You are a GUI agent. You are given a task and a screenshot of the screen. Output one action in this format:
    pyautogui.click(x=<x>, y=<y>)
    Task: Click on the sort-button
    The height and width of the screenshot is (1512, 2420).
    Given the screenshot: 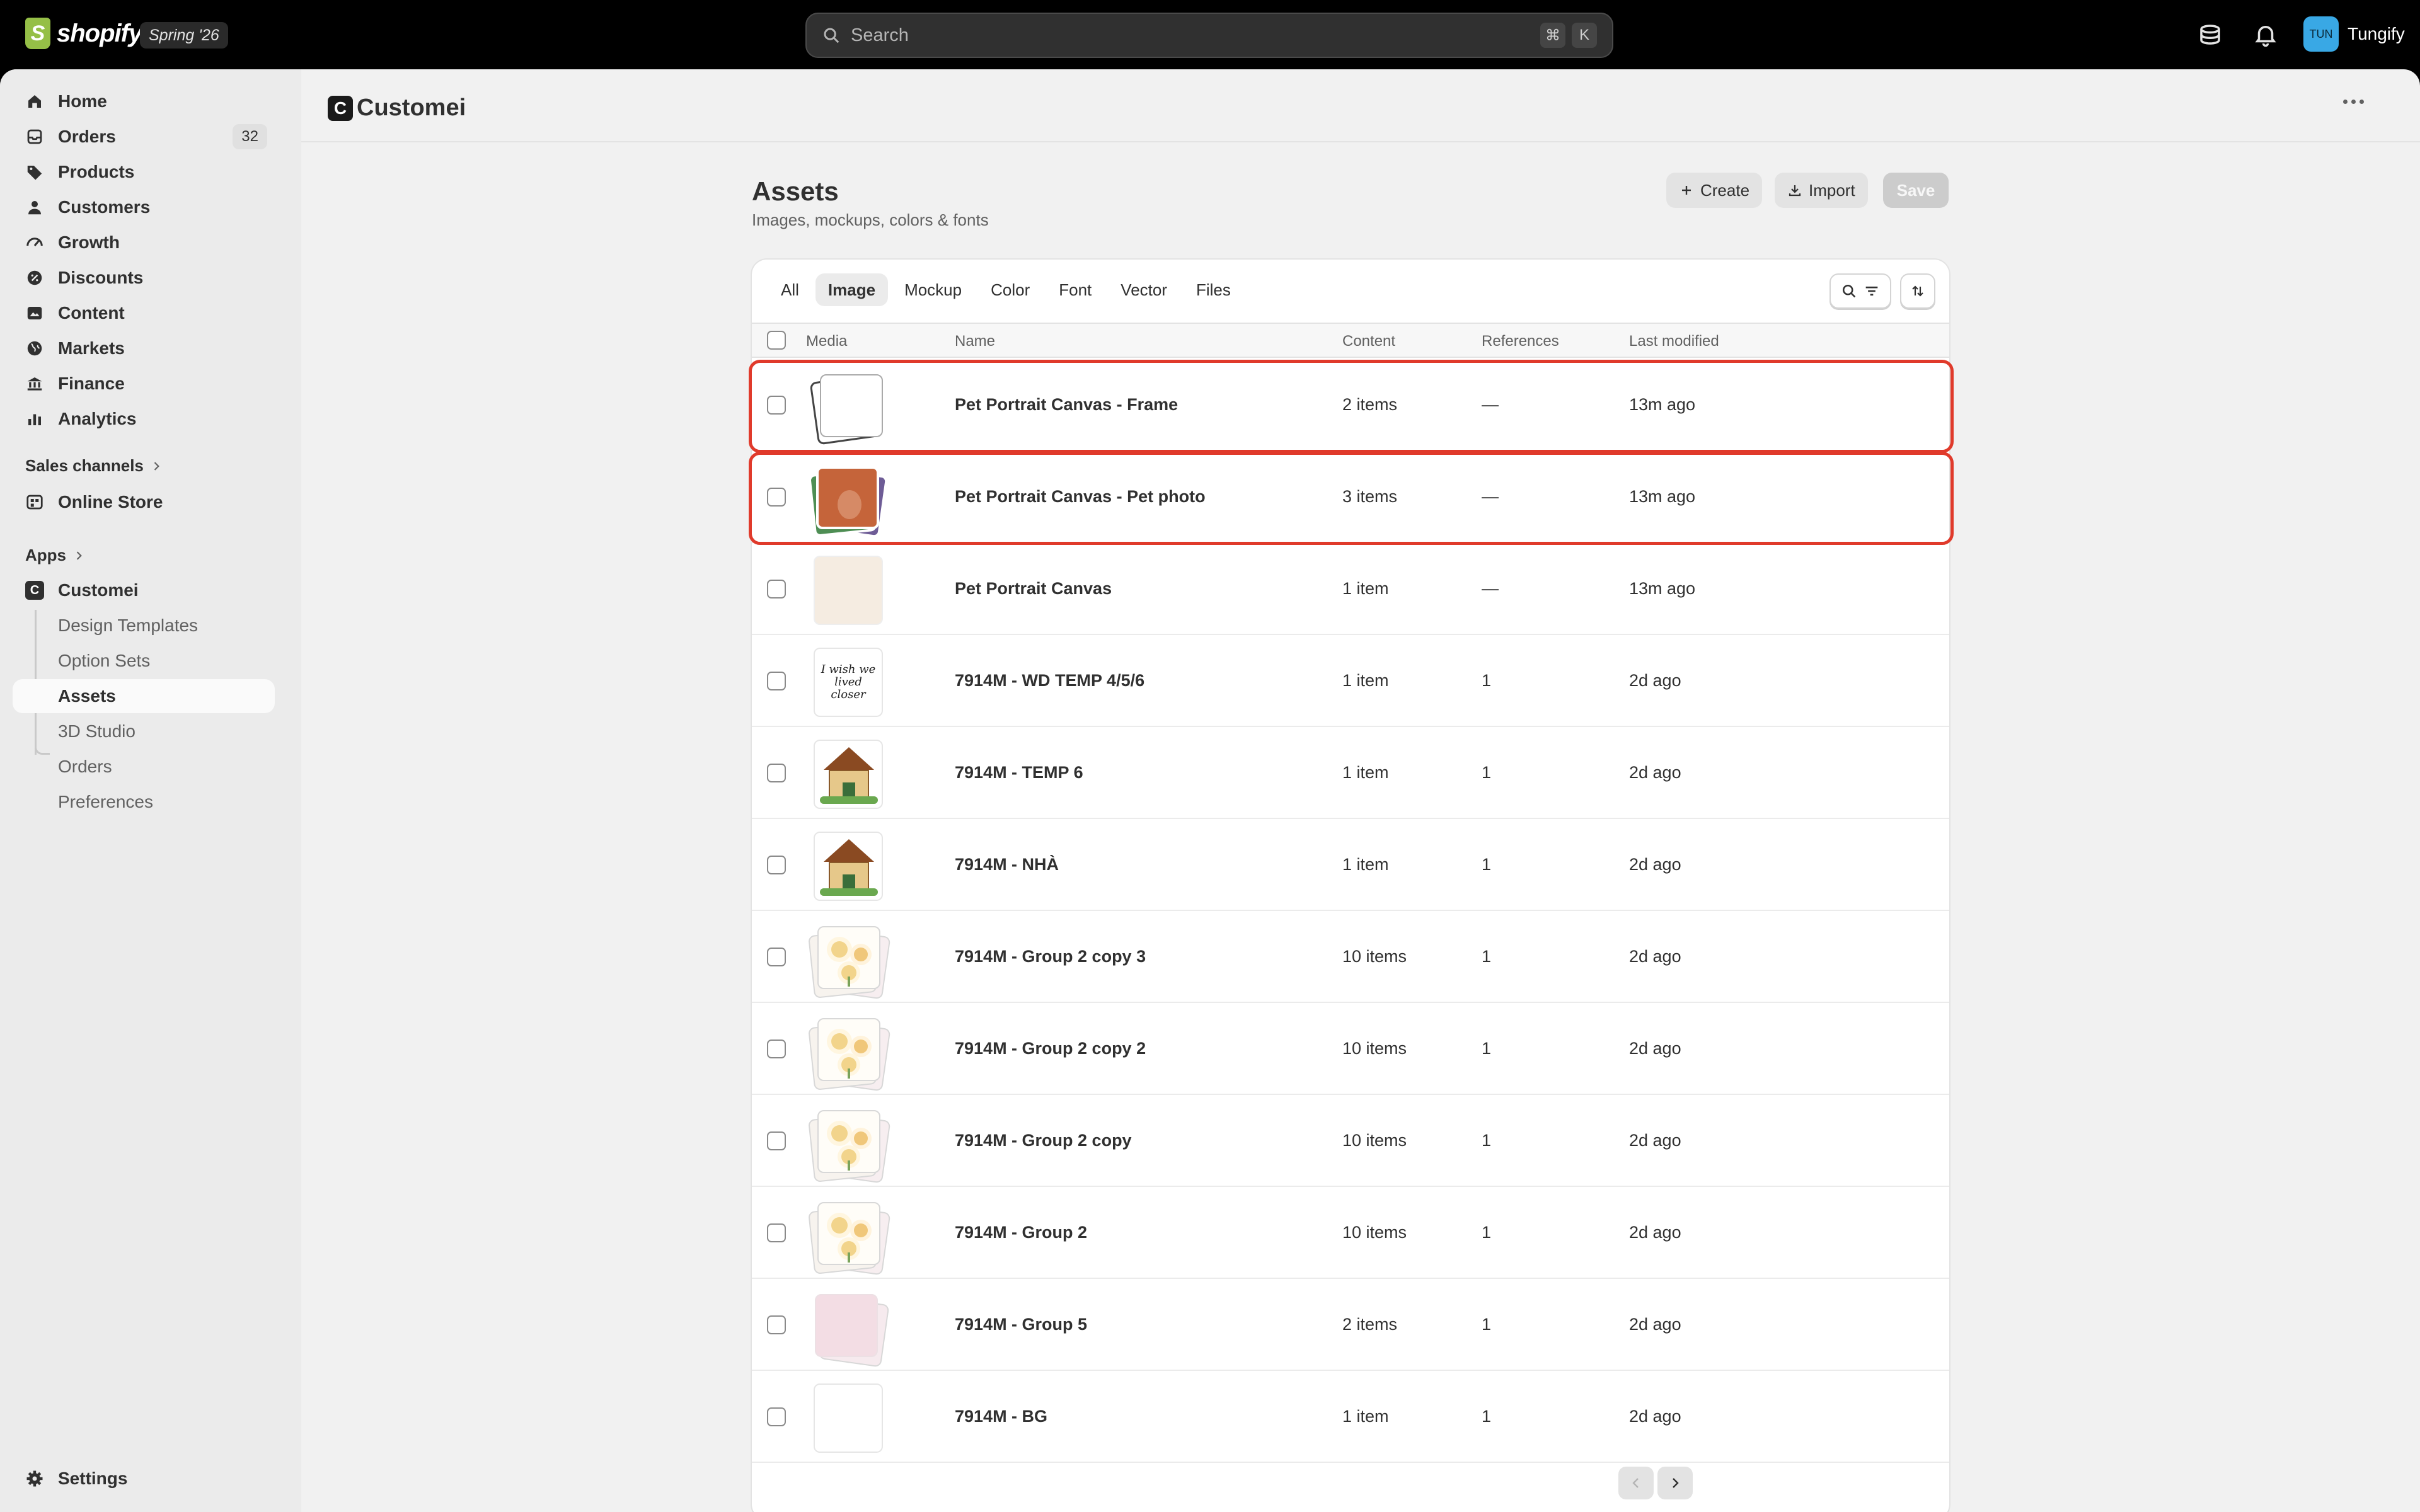 What is the action you would take?
    pyautogui.click(x=1918, y=291)
    